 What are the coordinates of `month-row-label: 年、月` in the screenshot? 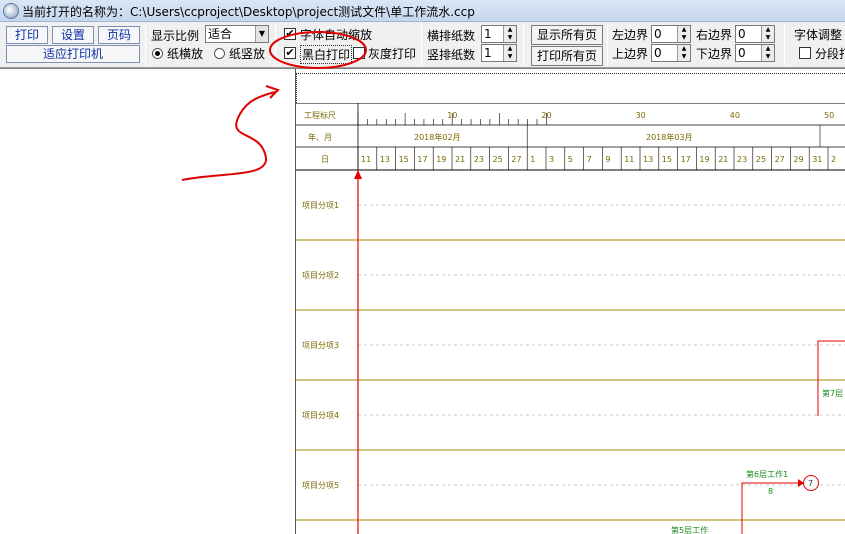 It's located at (320, 137).